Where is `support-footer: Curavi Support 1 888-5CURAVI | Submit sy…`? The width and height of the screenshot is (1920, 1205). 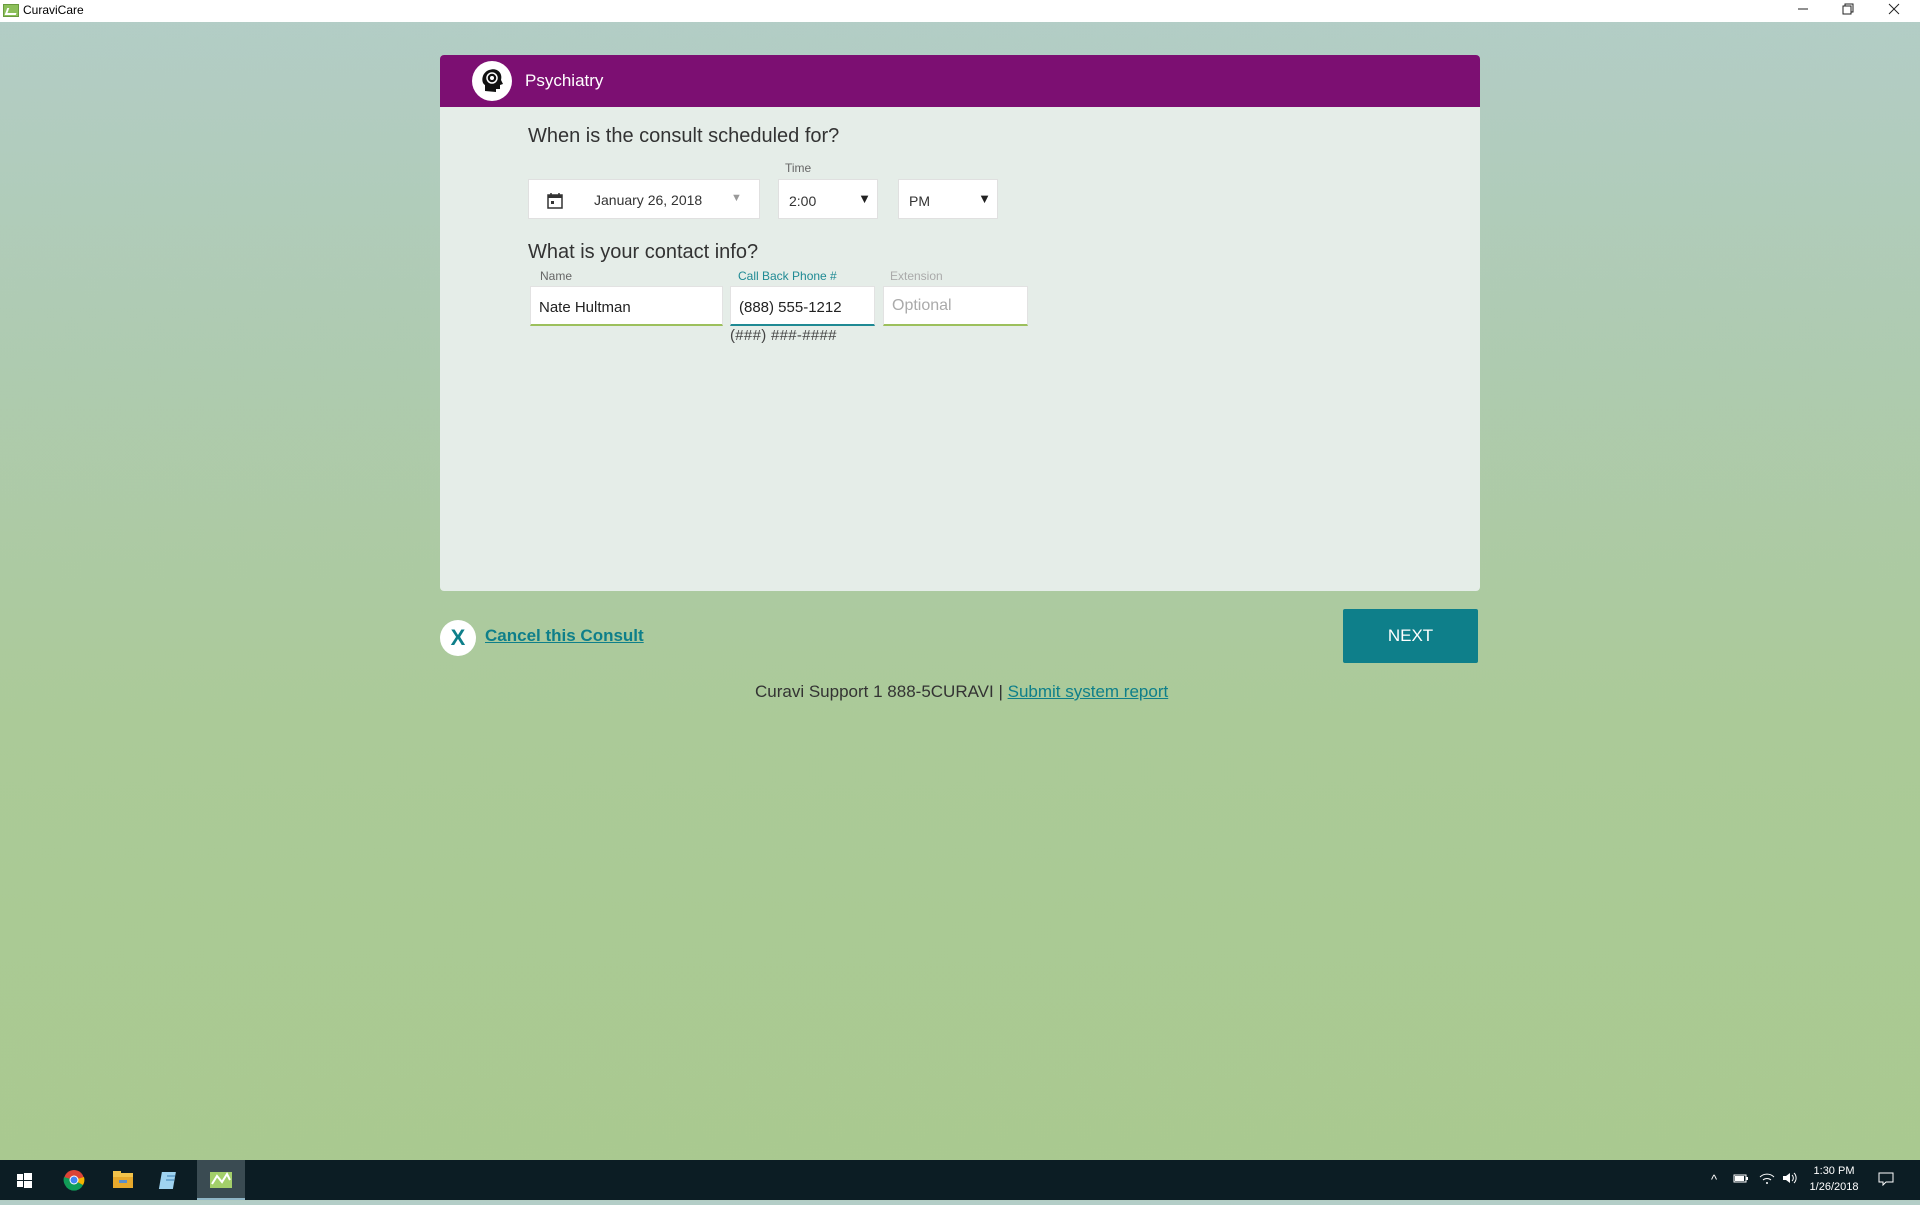
support-footer: Curavi Support 1 888-5CURAVI | Submit sy… is located at coordinates (961, 692).